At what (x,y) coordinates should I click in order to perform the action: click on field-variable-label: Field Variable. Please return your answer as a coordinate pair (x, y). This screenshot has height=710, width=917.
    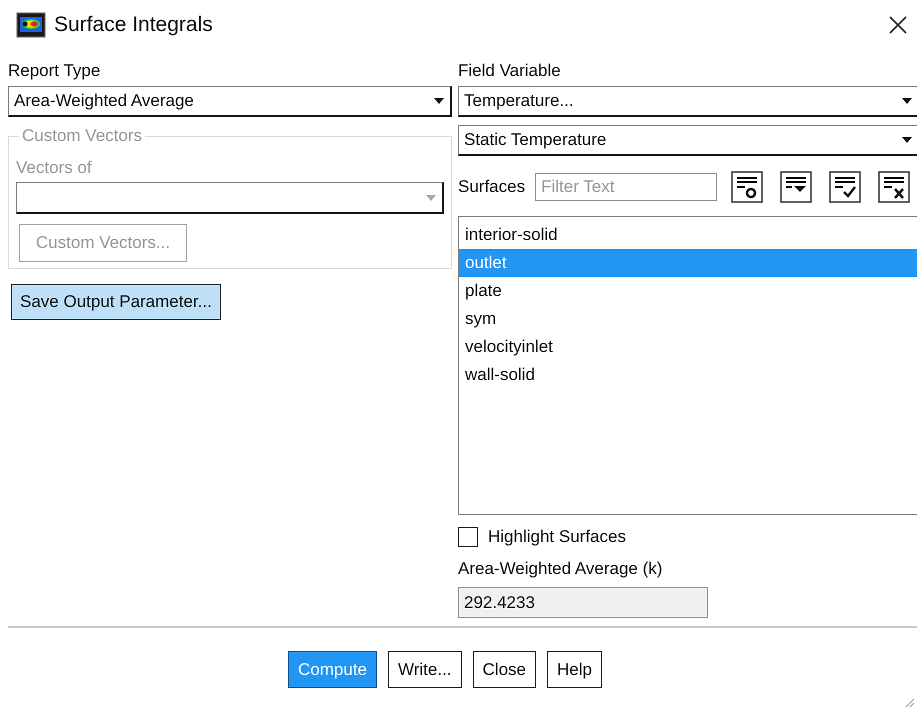
    Looking at the image, I should click on (510, 71).